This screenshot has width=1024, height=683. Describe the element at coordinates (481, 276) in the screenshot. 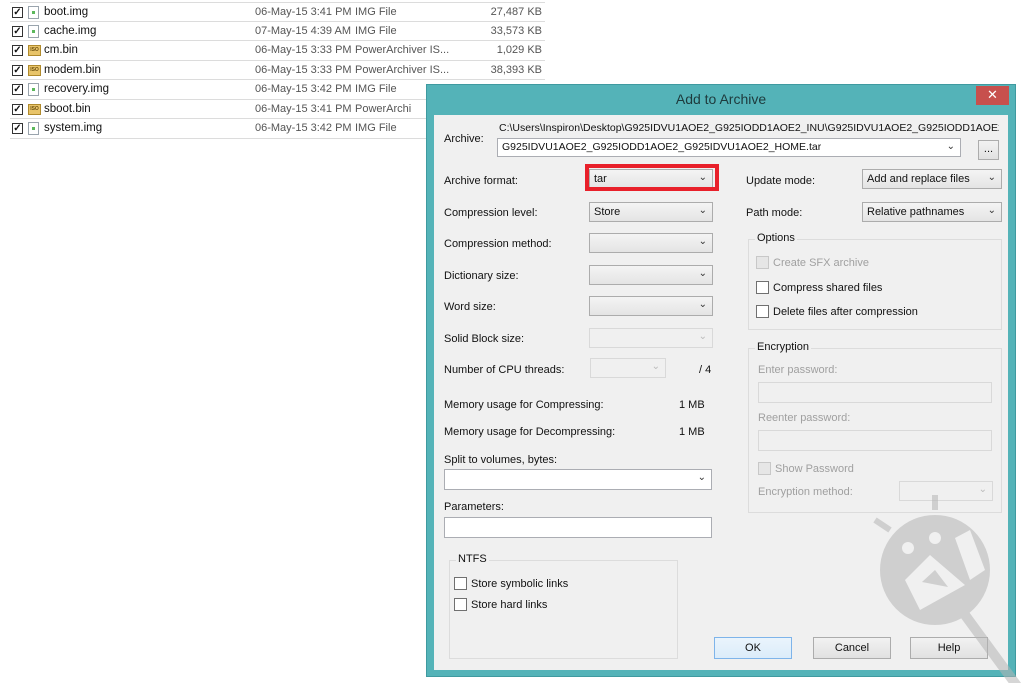

I see `dictionary-size-label: Dictionary size:` at that location.